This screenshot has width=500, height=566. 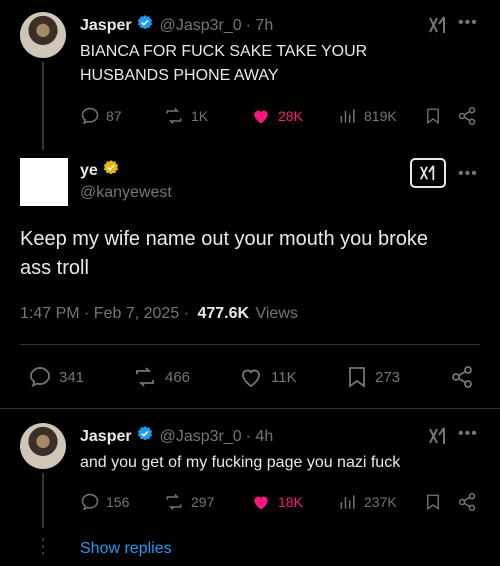 I want to click on timestamp: · 7h, so click(x=260, y=26).